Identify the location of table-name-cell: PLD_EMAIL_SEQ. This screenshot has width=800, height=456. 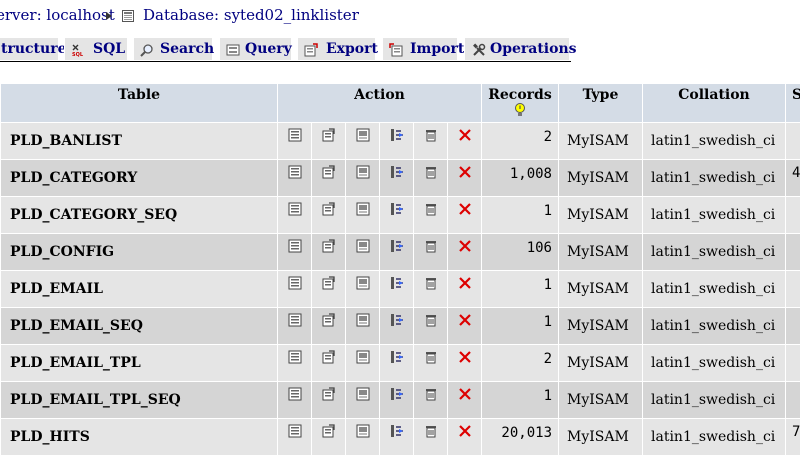
(139, 326).